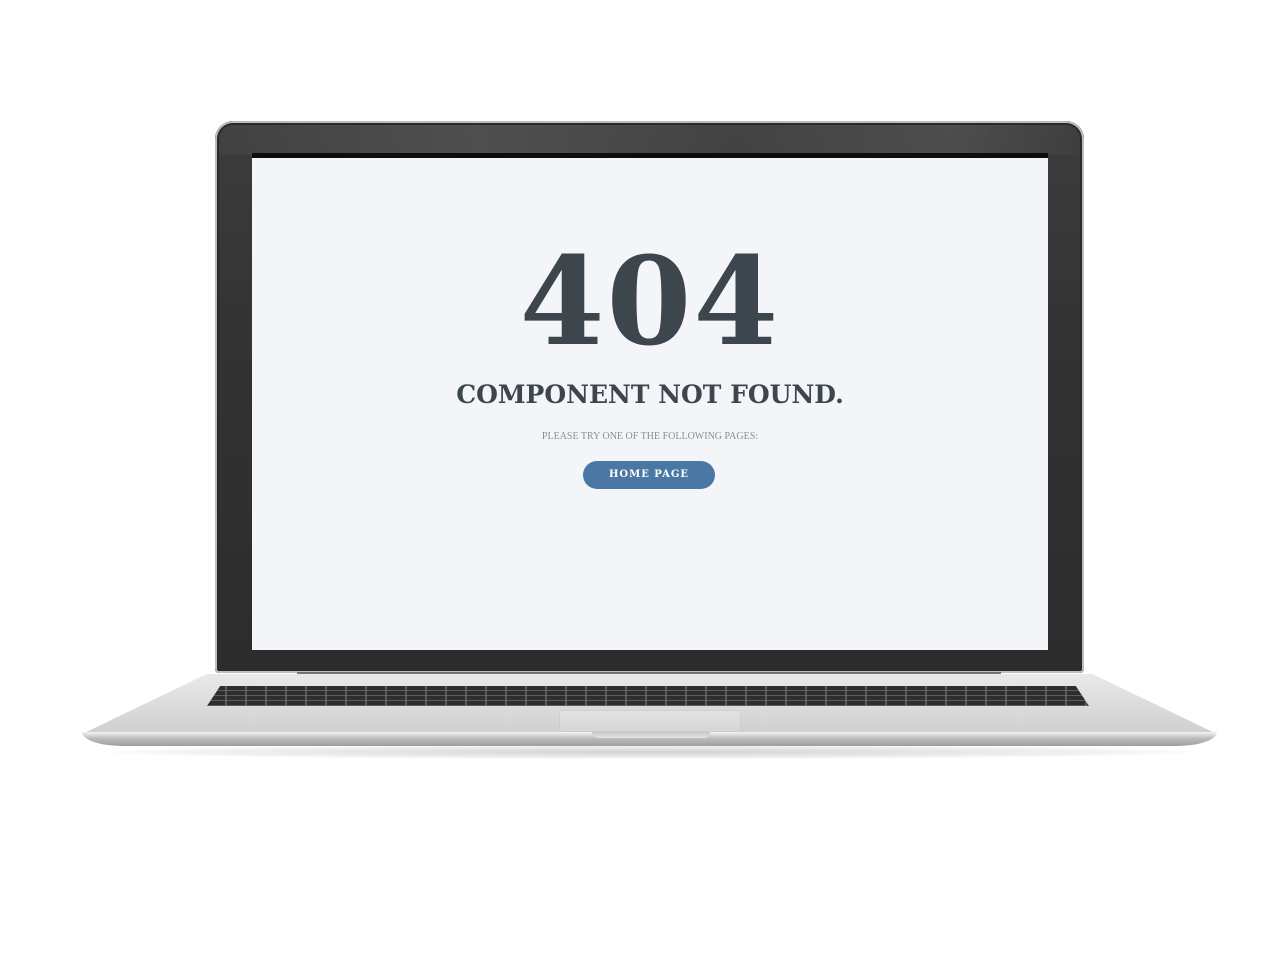 This screenshot has height=959, width=1280. Describe the element at coordinates (650, 394) in the screenshot. I see `error-title: COMPONENT NOT FOUND.` at that location.